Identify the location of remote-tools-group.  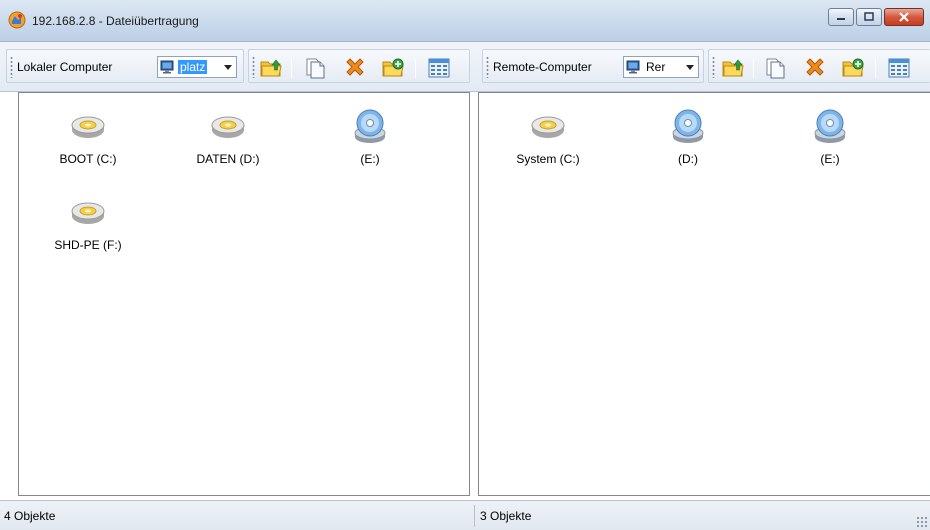
(819, 66).